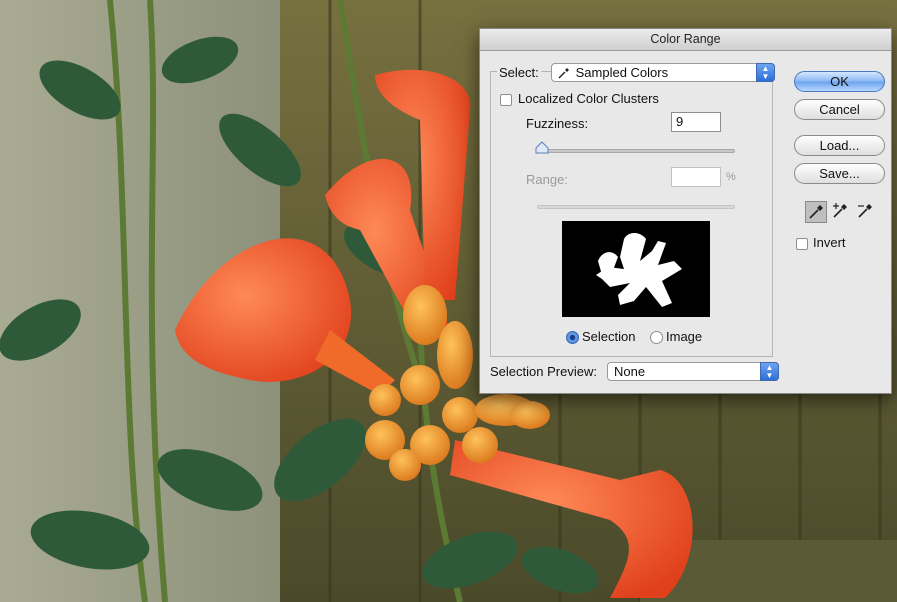 This screenshot has height=602, width=897. Describe the element at coordinates (622, 72) in the screenshot. I see `select-value: Sampled Colors` at that location.